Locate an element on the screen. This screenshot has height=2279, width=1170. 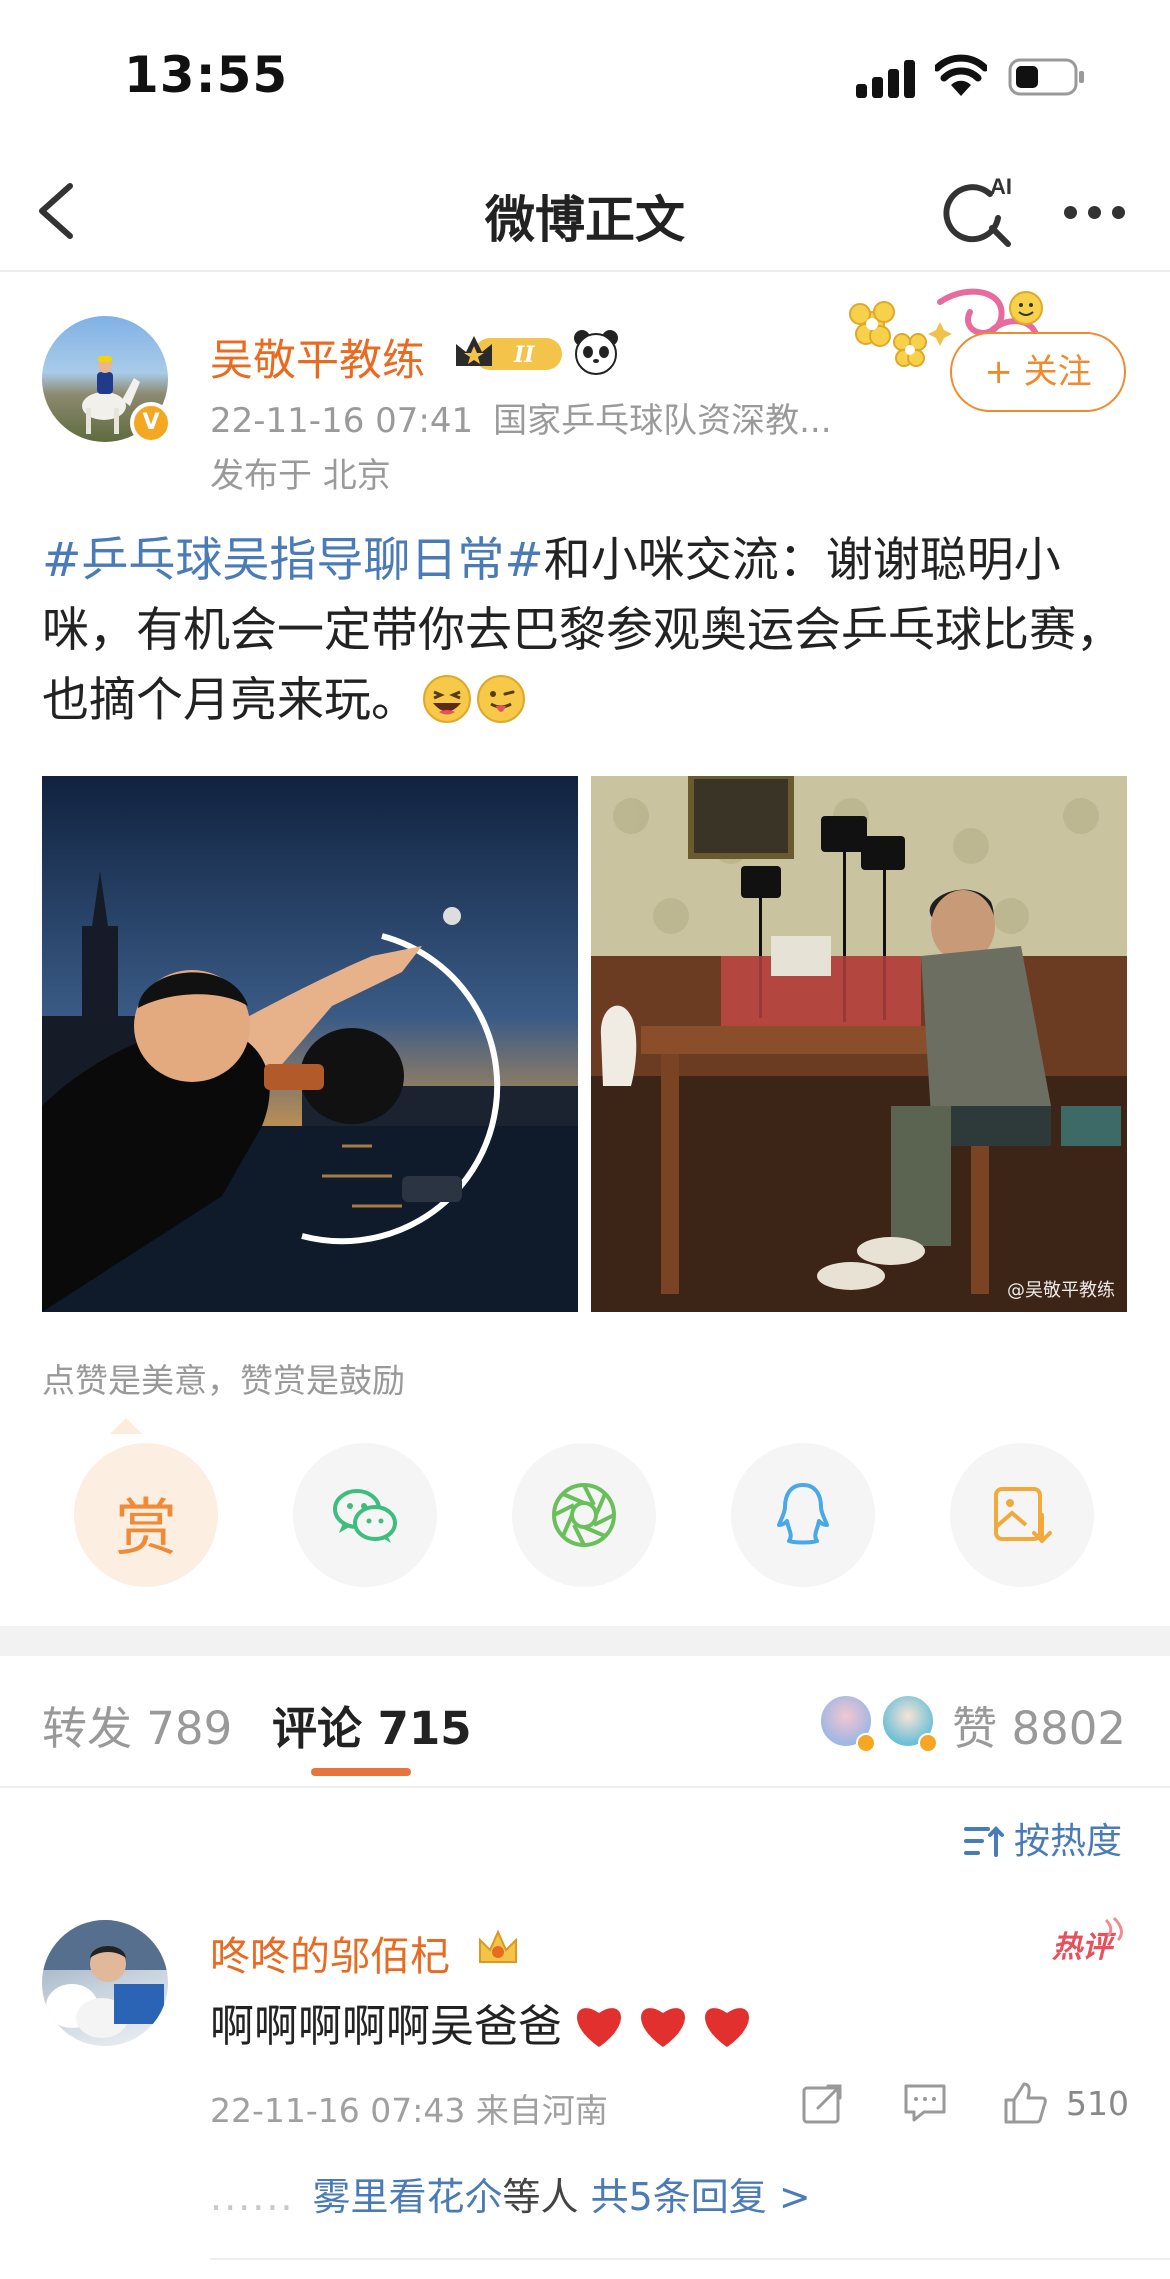
ai-search-icon: AI is located at coordinates (980, 212).